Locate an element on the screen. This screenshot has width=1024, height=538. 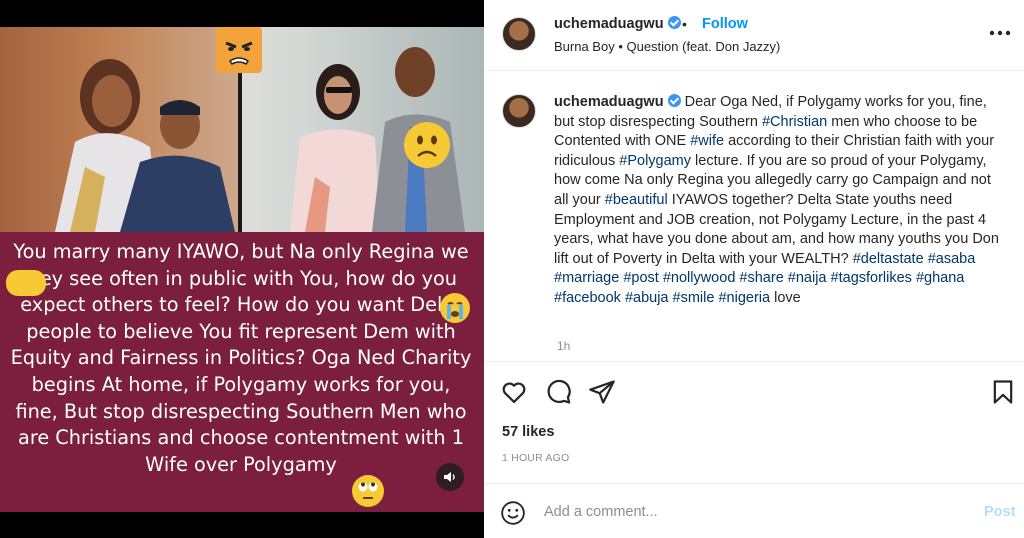
like-button is located at coordinates (514, 392).